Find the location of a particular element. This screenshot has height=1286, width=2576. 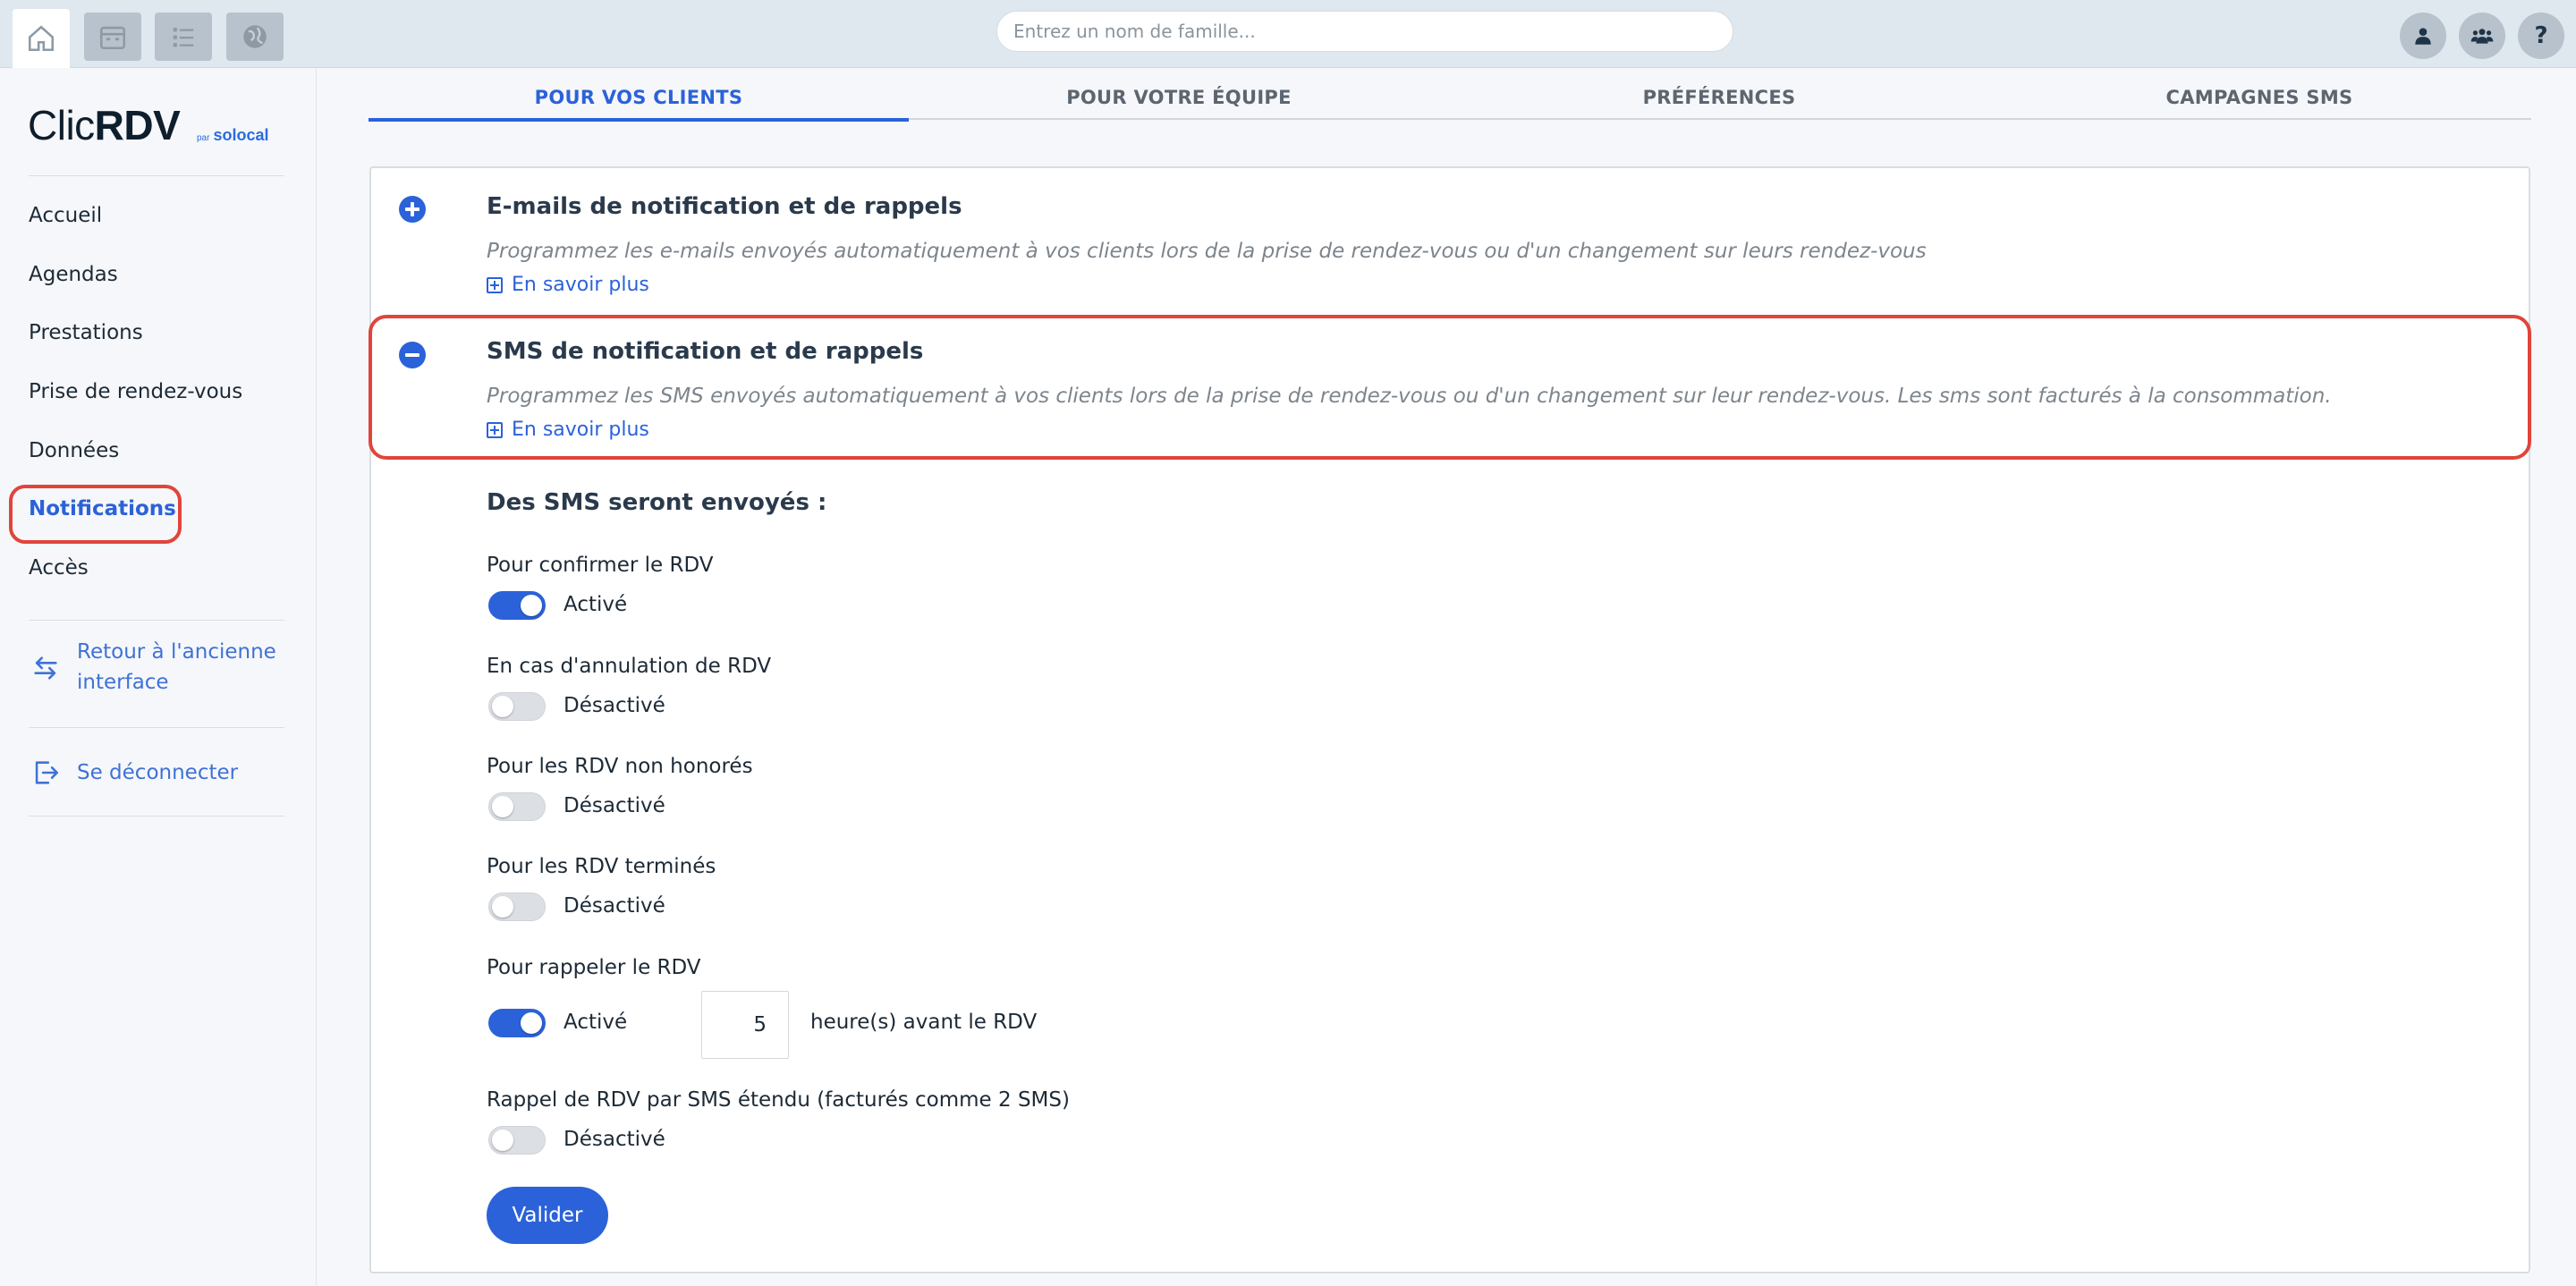

no-show-toggle is located at coordinates (517, 806).